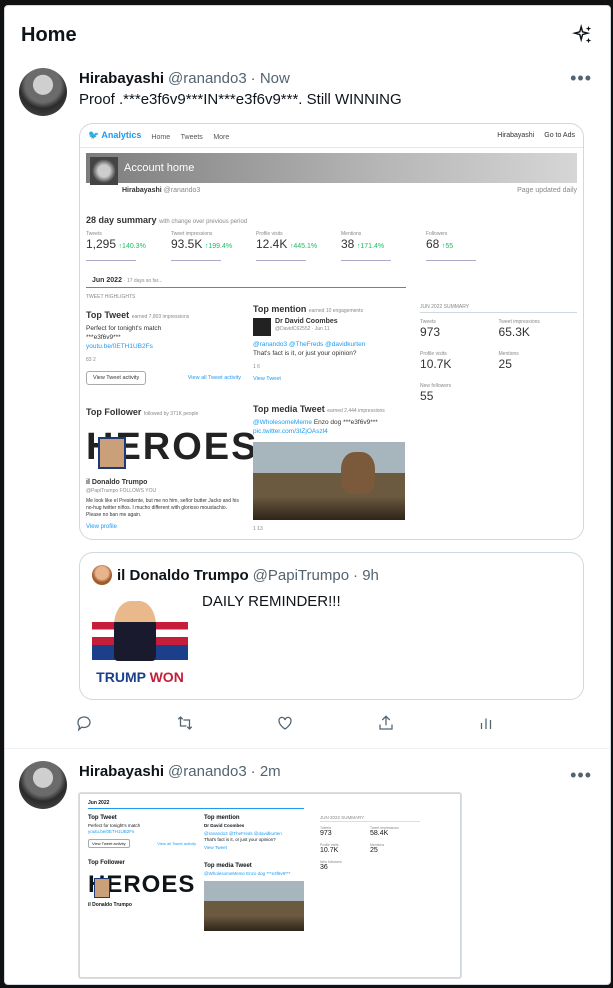  What do you see at coordinates (128, 246) in the screenshot?
I see `stat-tweets: Tweets 1,295 ↑140.3%` at bounding box center [128, 246].